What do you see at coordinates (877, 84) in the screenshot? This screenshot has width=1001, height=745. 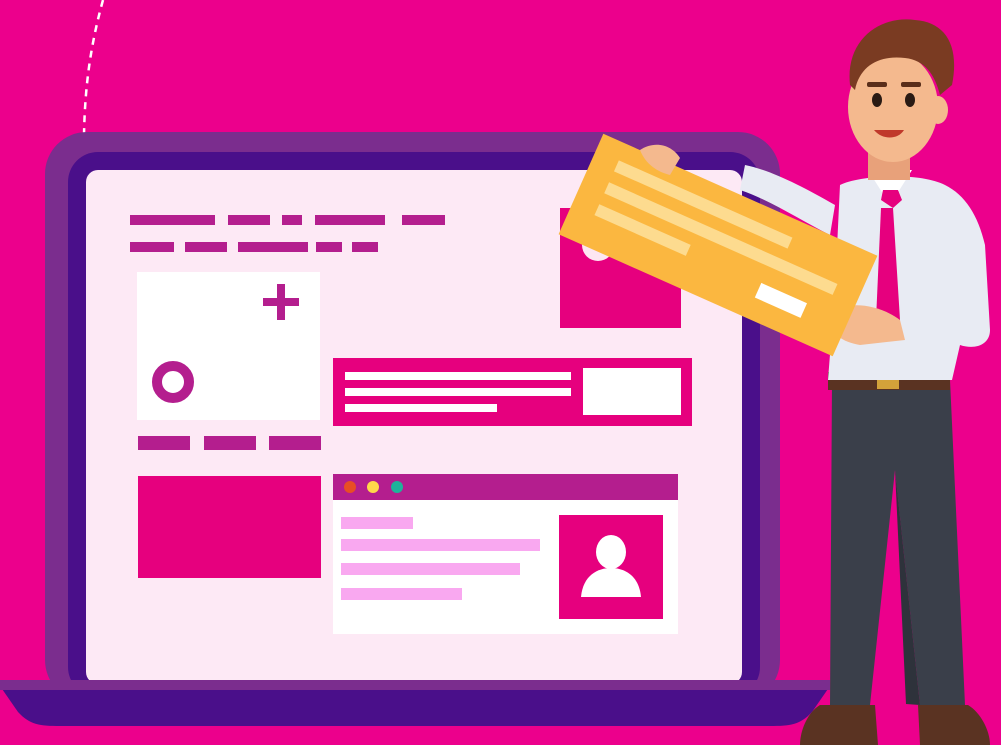 I see `left-eyebrow` at bounding box center [877, 84].